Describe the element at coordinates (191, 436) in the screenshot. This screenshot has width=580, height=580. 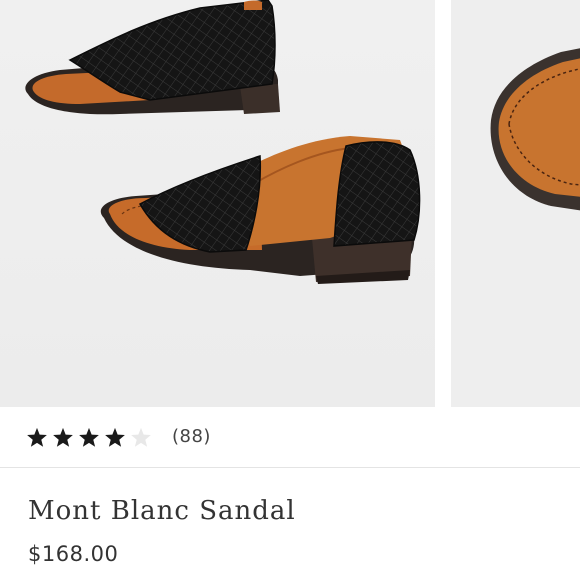
I see `review-count-link: (88)` at that location.